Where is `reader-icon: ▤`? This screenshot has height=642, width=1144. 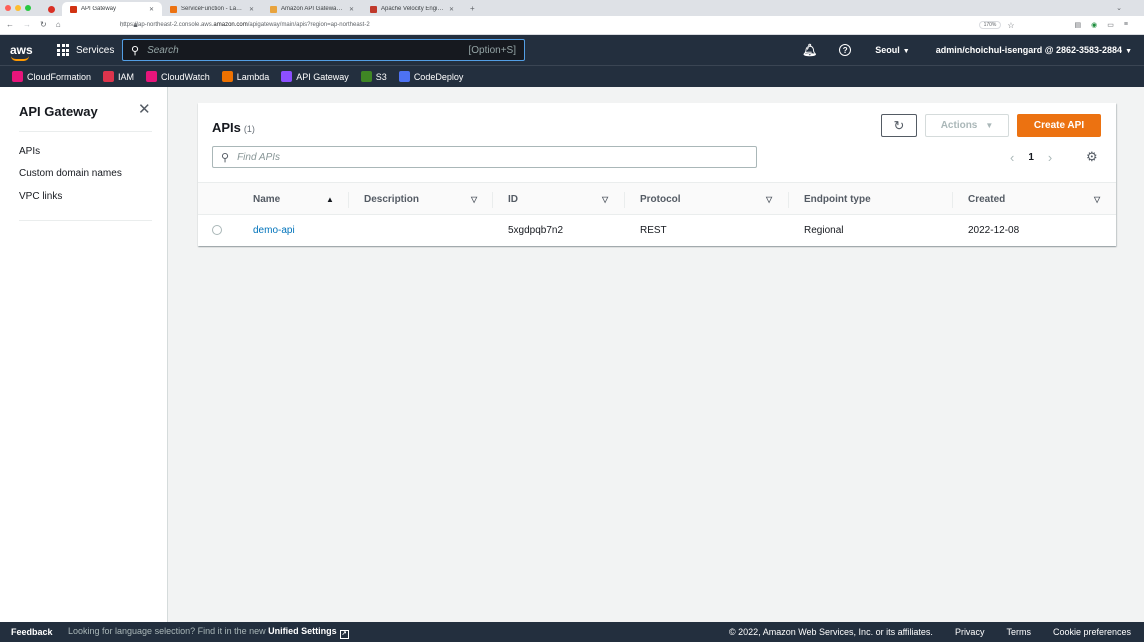
reader-icon: ▤ is located at coordinates (1078, 25).